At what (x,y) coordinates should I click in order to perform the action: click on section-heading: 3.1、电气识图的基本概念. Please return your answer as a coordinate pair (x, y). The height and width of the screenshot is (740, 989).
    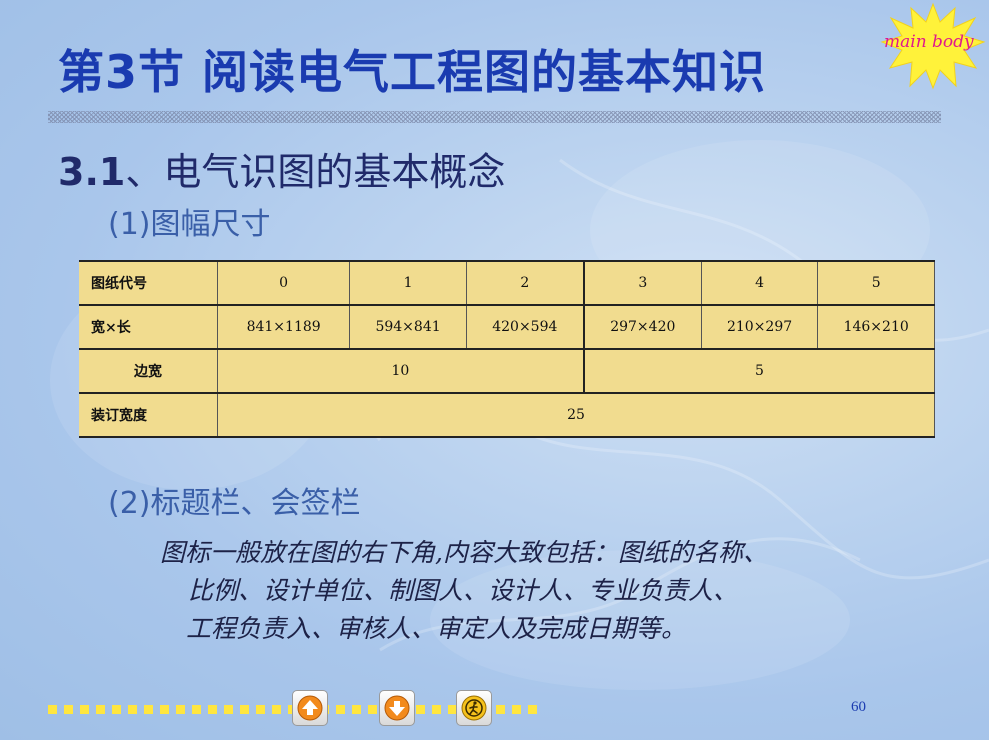
    Looking at the image, I should click on (281, 168).